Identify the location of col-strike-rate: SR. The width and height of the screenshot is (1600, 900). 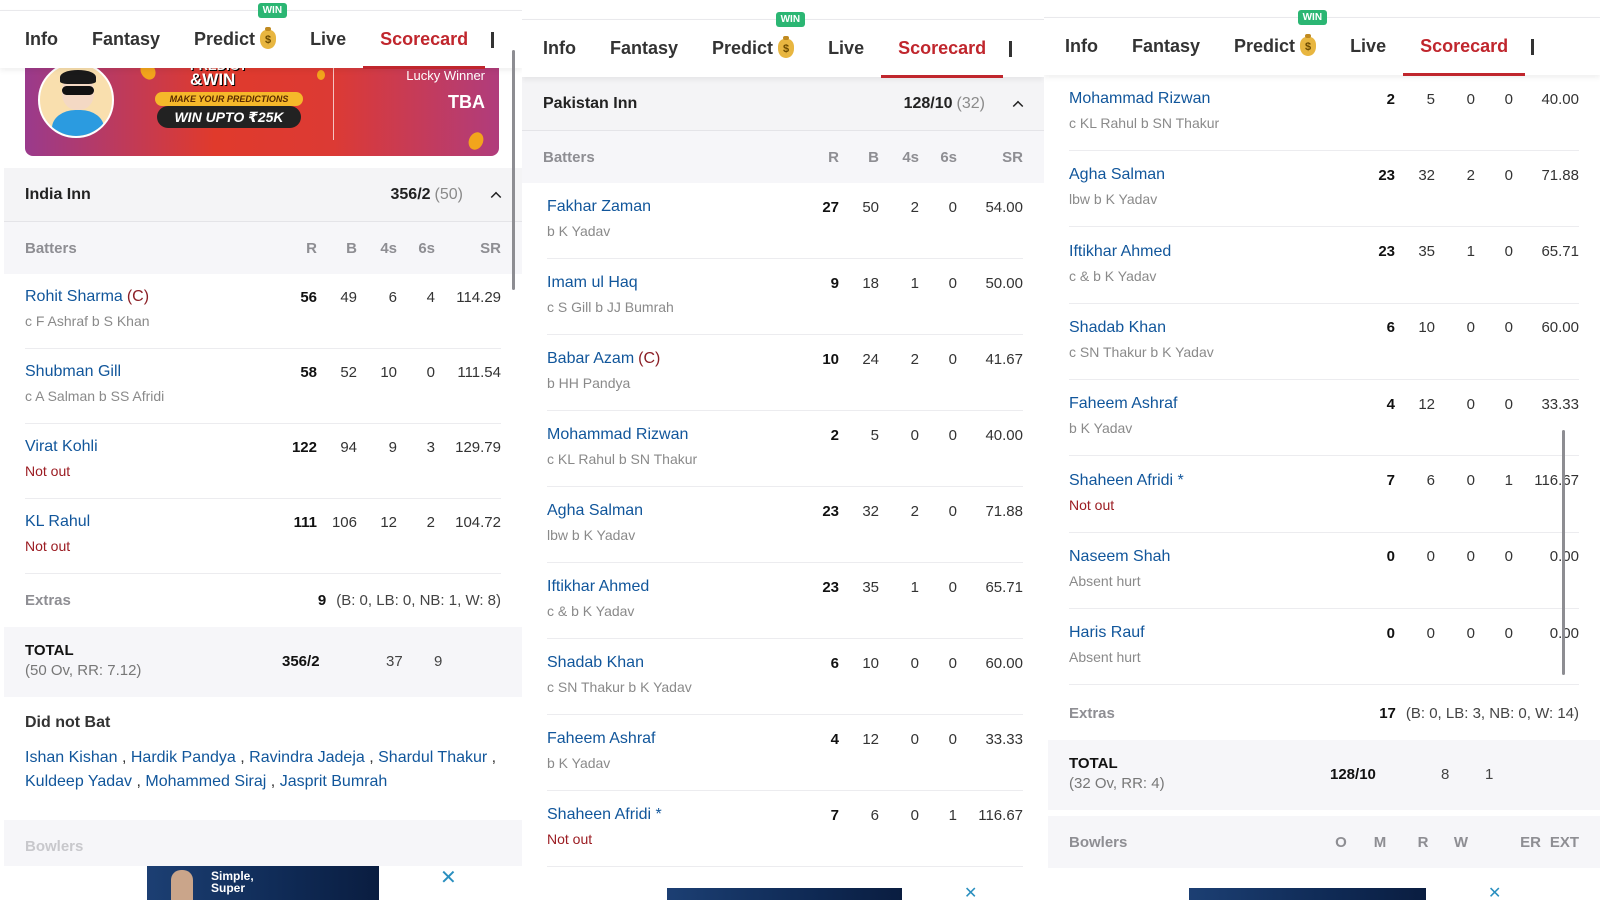
(490, 248).